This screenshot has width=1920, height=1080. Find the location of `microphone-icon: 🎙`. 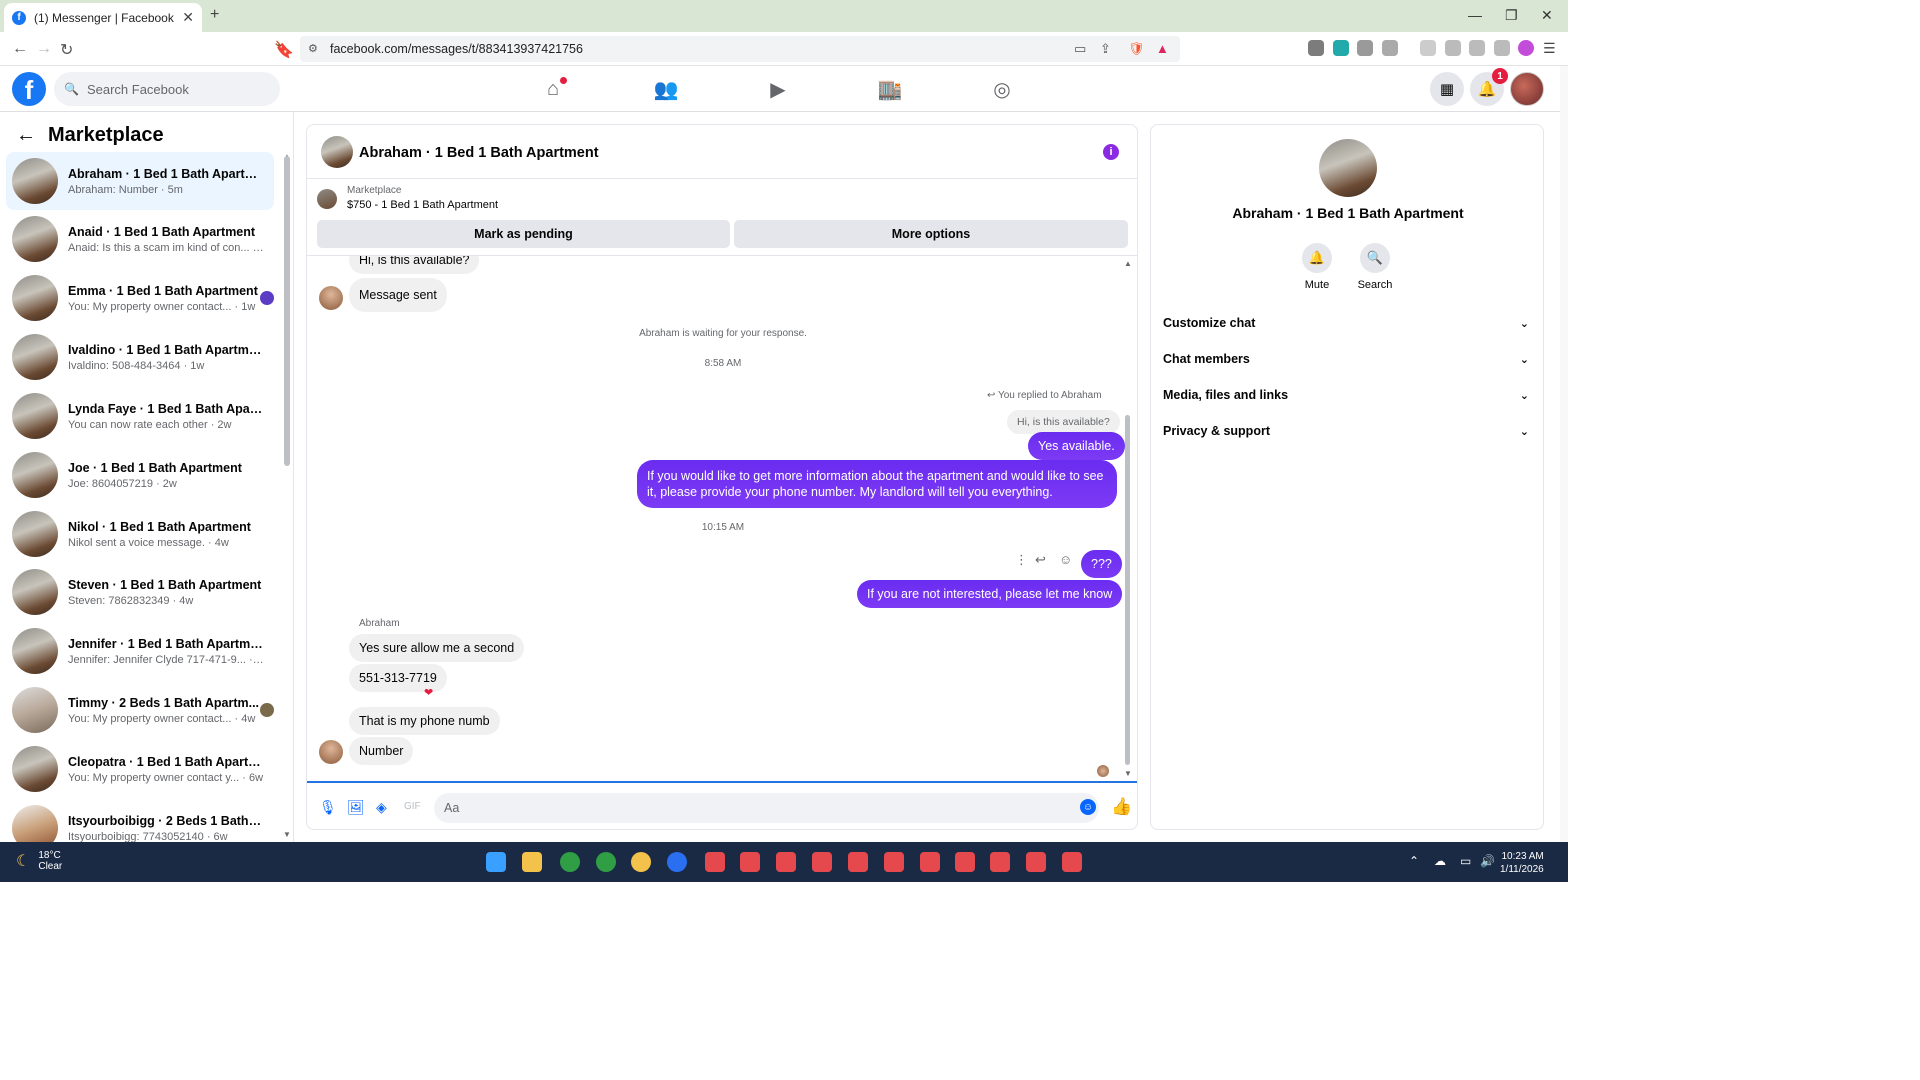

microphone-icon: 🎙 is located at coordinates (328, 807).